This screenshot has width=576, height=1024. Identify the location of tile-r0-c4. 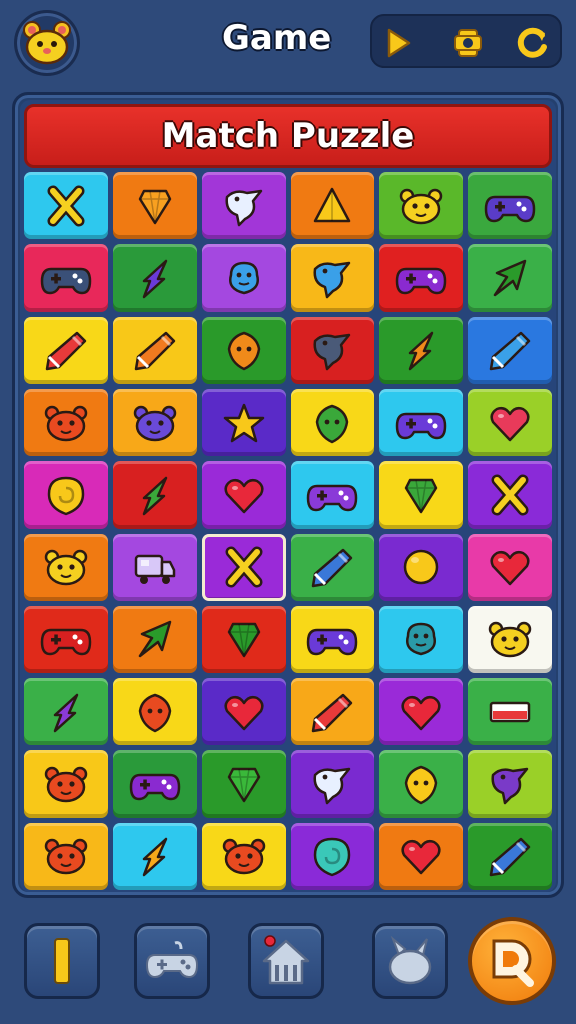
(421, 206).